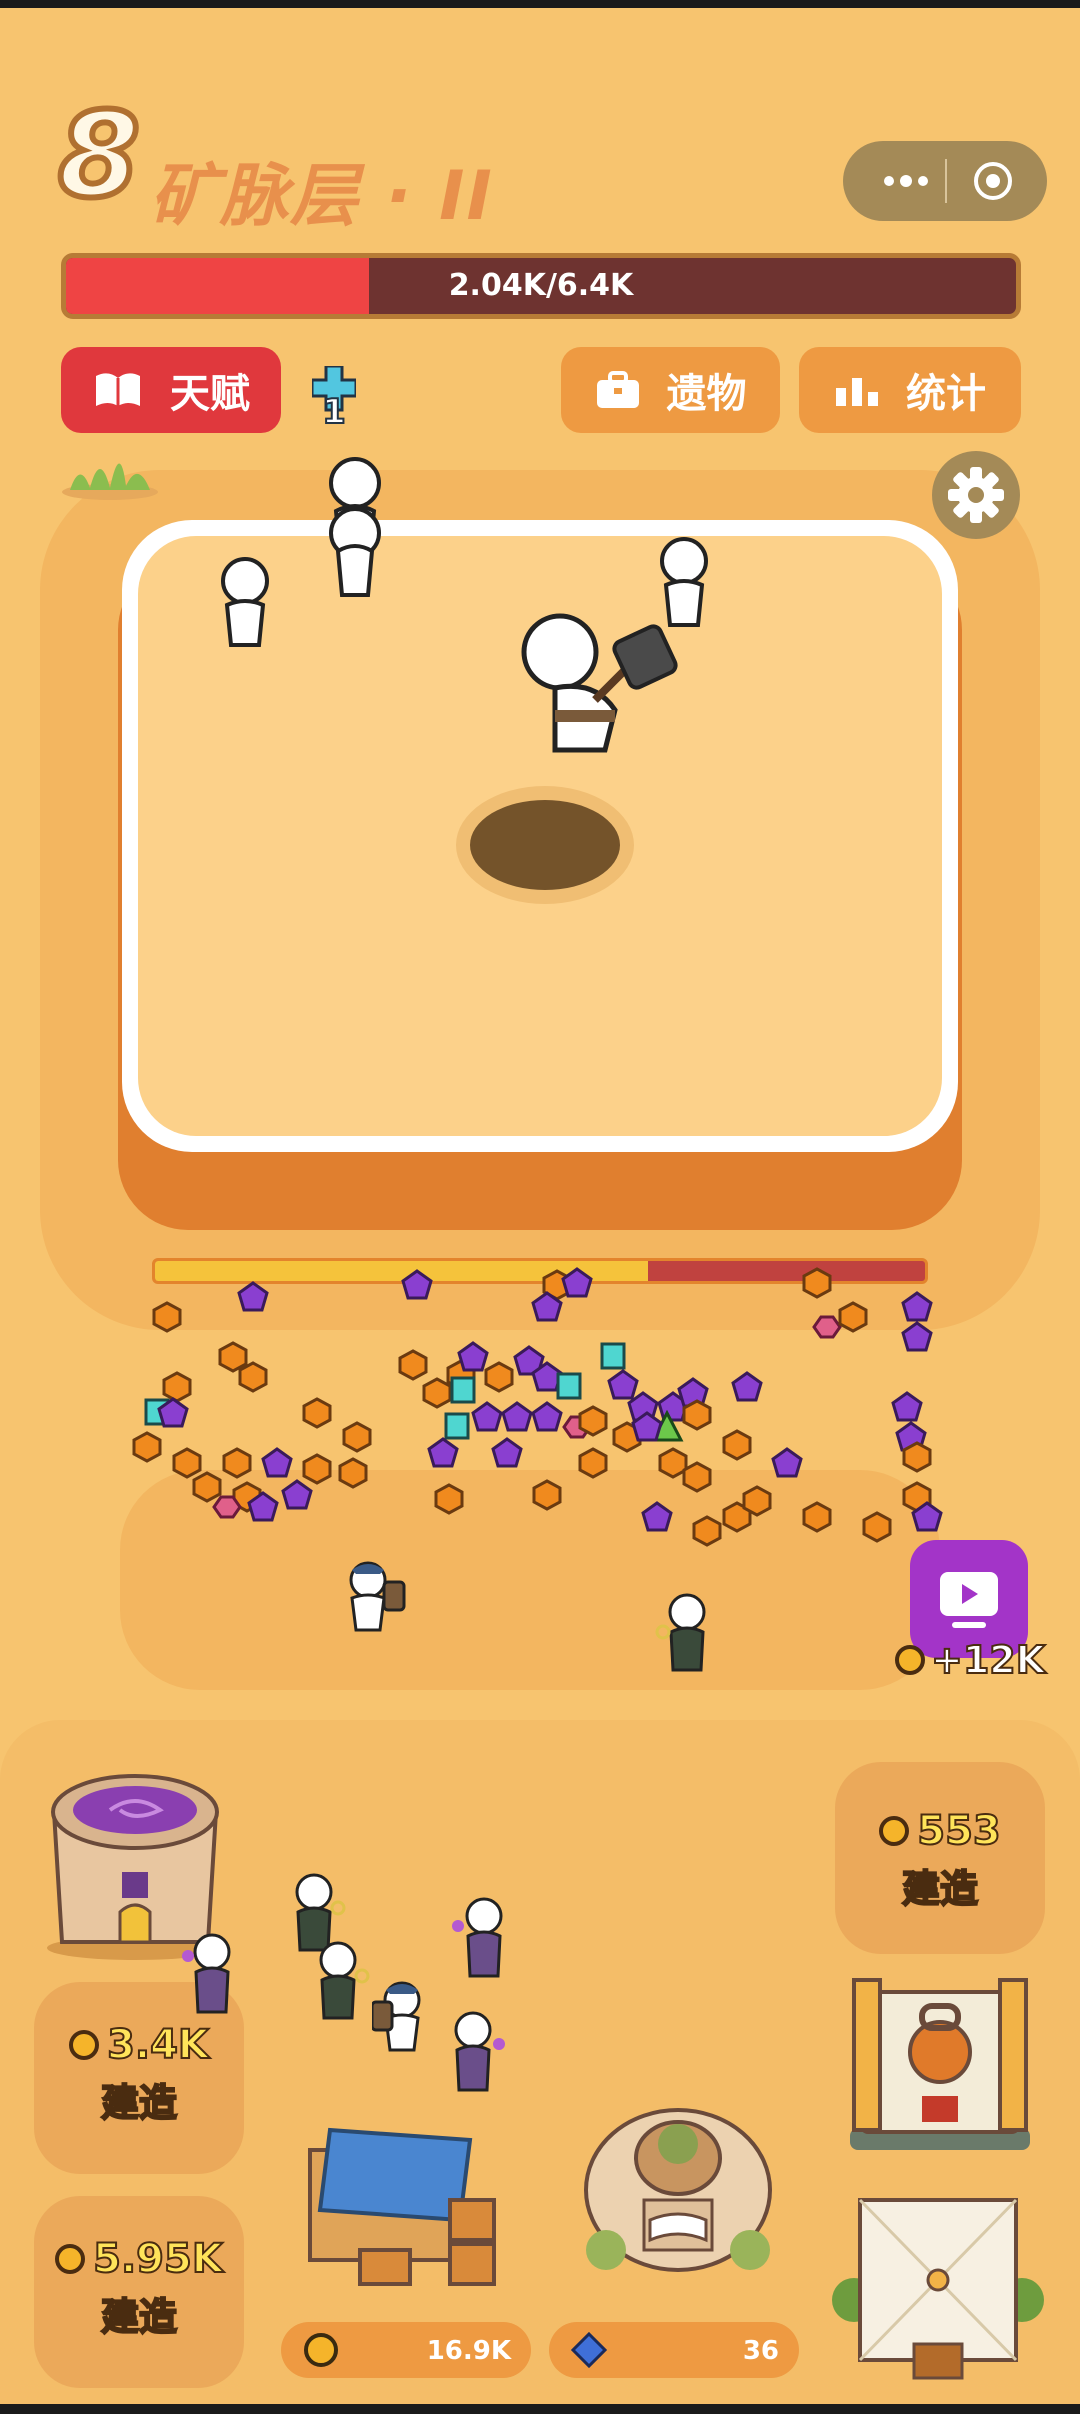 The width and height of the screenshot is (1080, 2414). I want to click on cross-count: 1, so click(334, 412).